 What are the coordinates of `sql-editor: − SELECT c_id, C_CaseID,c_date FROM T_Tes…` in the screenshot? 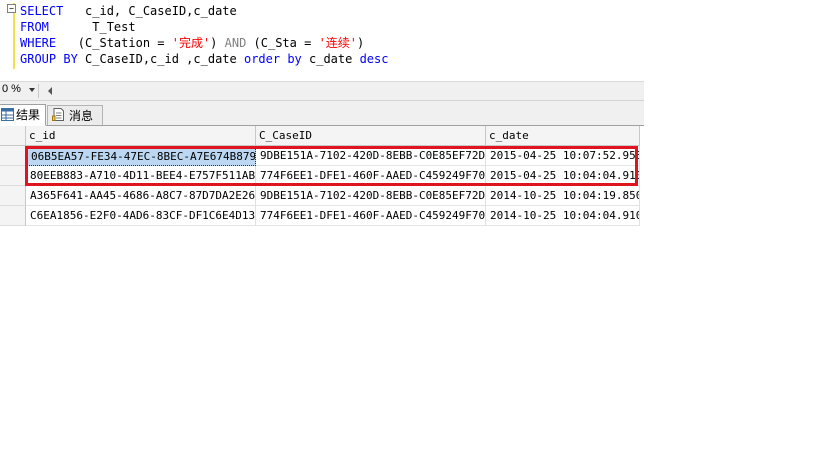 It's located at (322, 41).